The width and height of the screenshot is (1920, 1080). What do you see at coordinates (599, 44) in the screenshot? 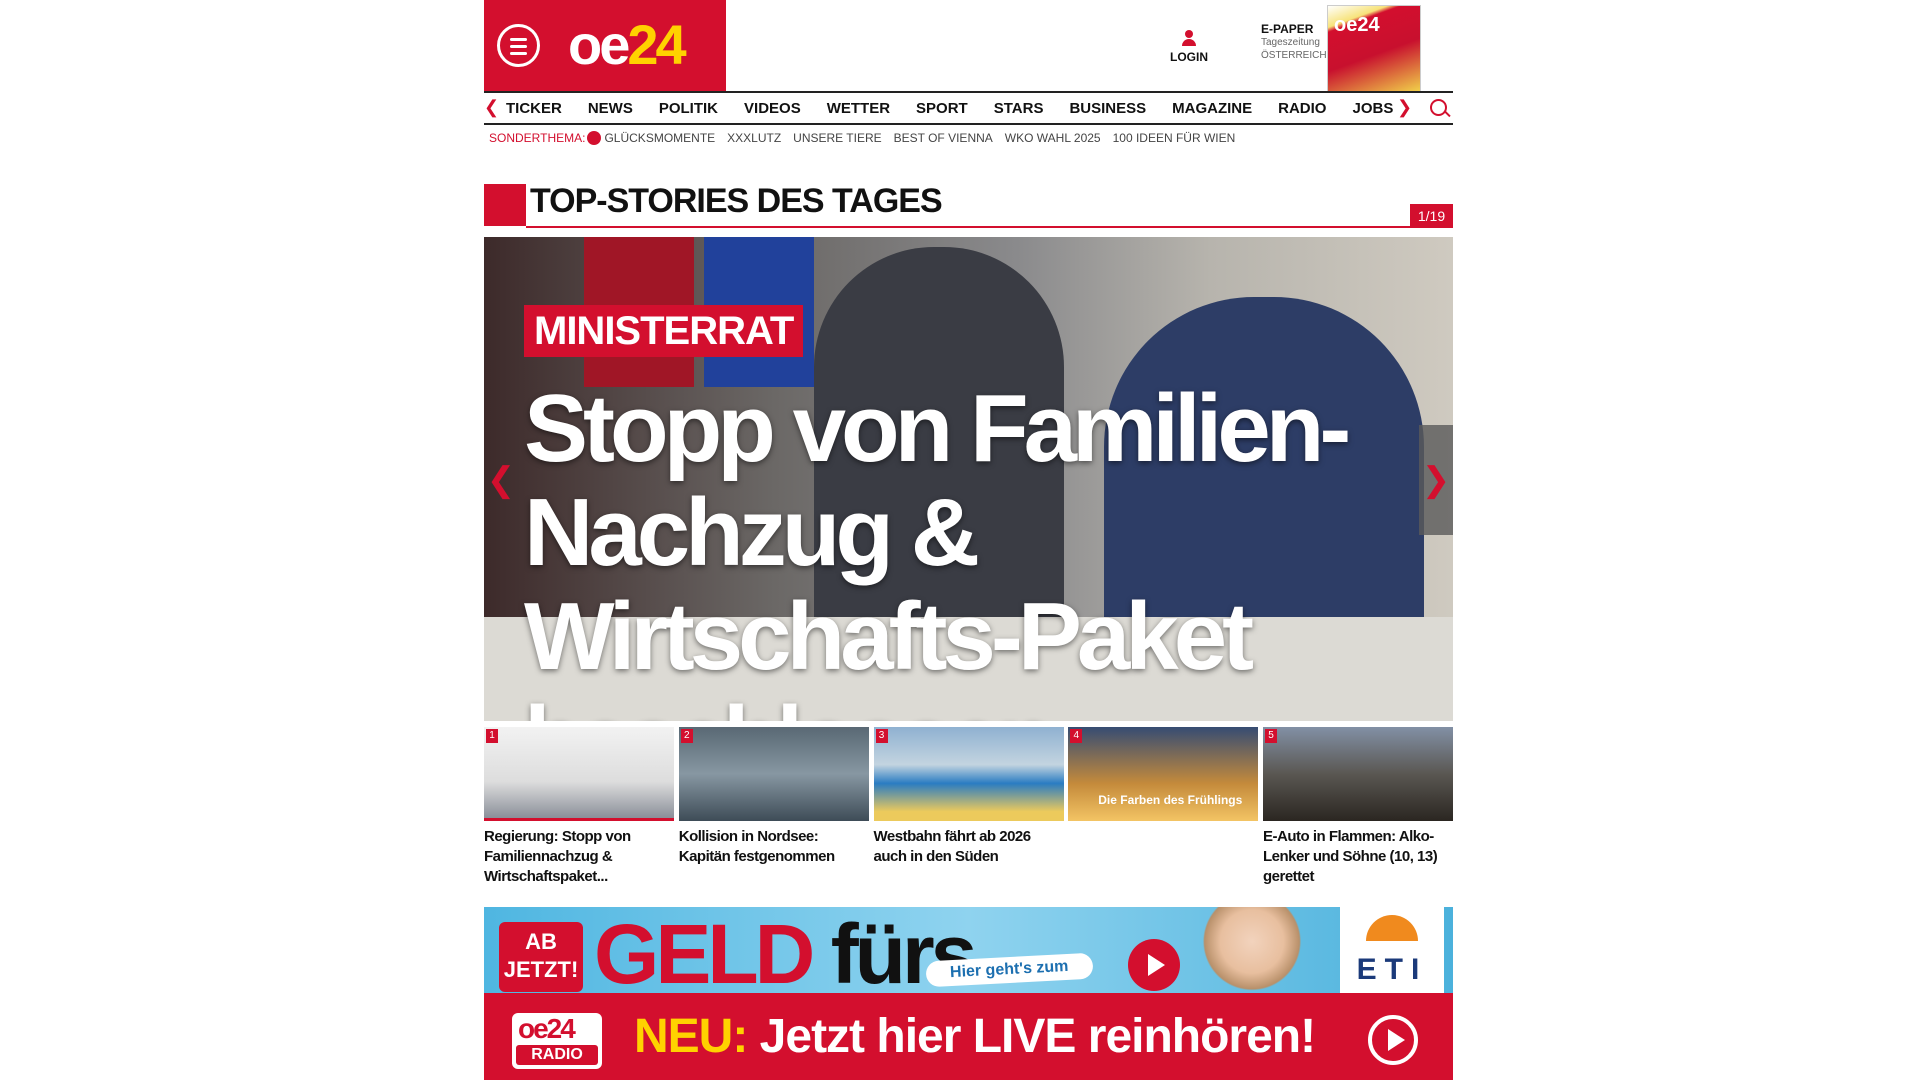
I see `logo-oe: oe` at bounding box center [599, 44].